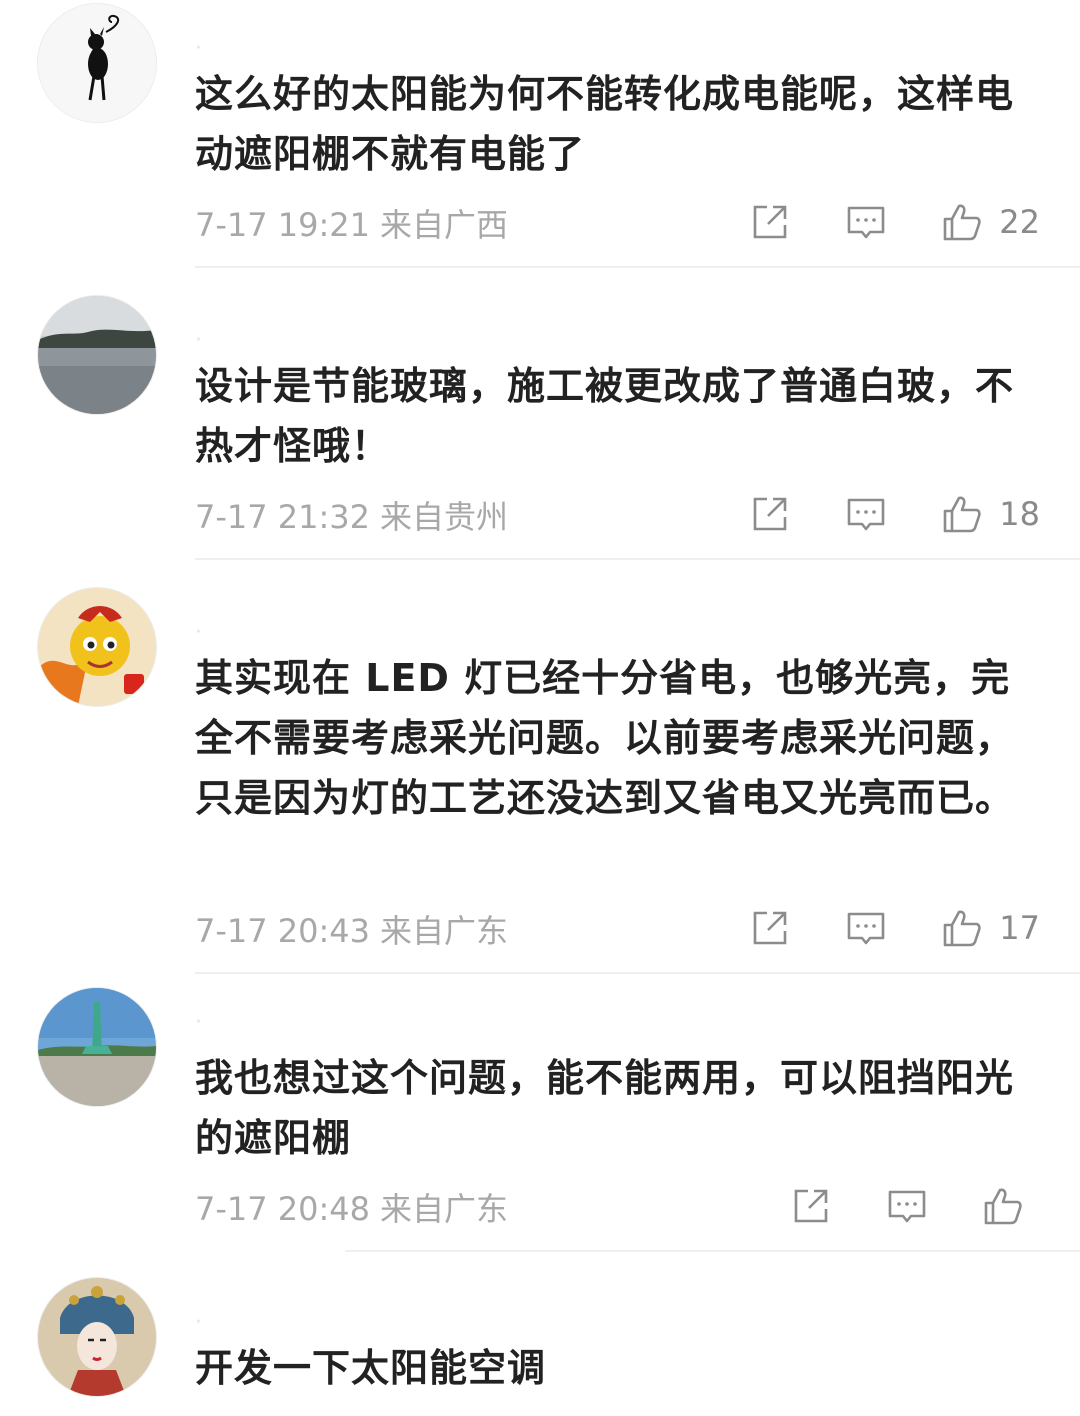  I want to click on comment-time: 7-17 20:43, so click(283, 931).